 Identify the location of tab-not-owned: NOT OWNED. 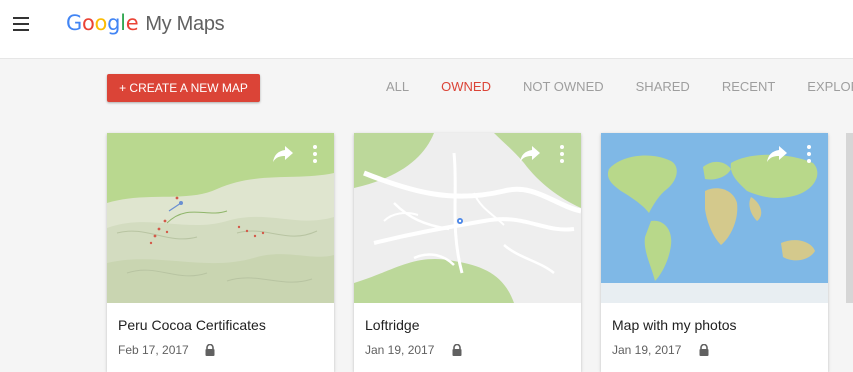
(563, 86).